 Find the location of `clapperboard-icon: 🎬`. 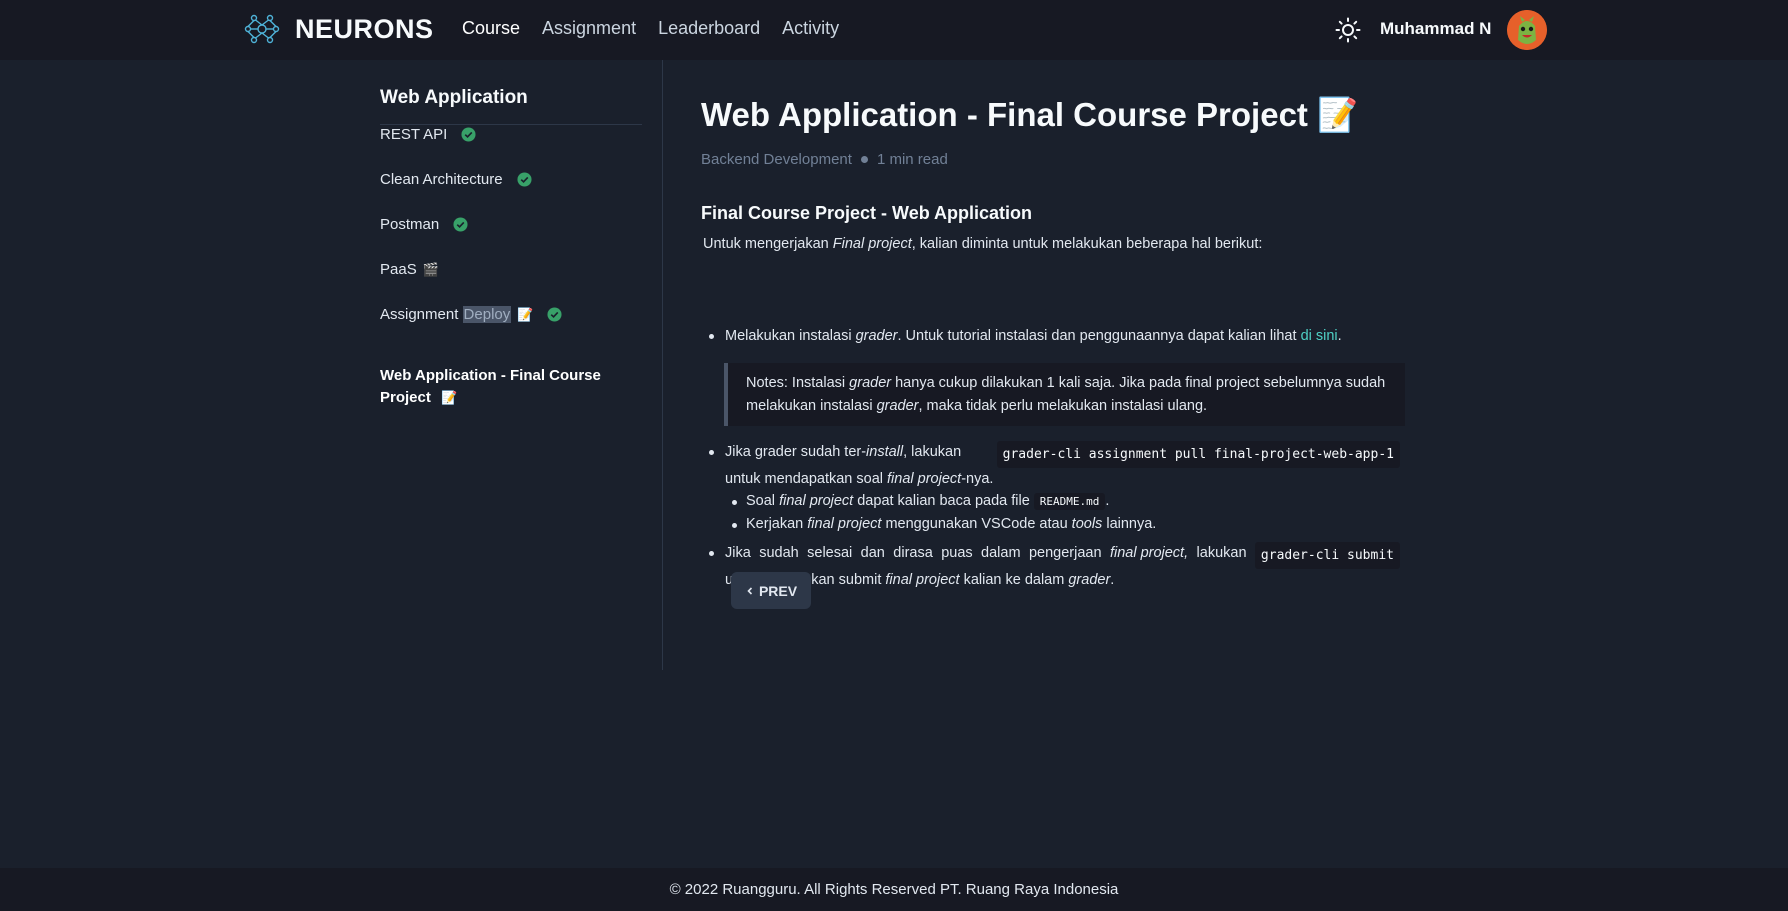

clapperboard-icon: 🎬 is located at coordinates (430, 269).